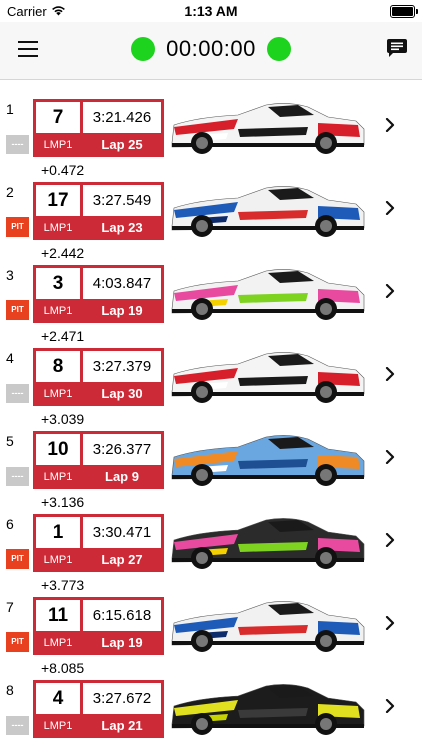 This screenshot has height=750, width=422. What do you see at coordinates (10, 441) in the screenshot?
I see `position-label: 5` at bounding box center [10, 441].